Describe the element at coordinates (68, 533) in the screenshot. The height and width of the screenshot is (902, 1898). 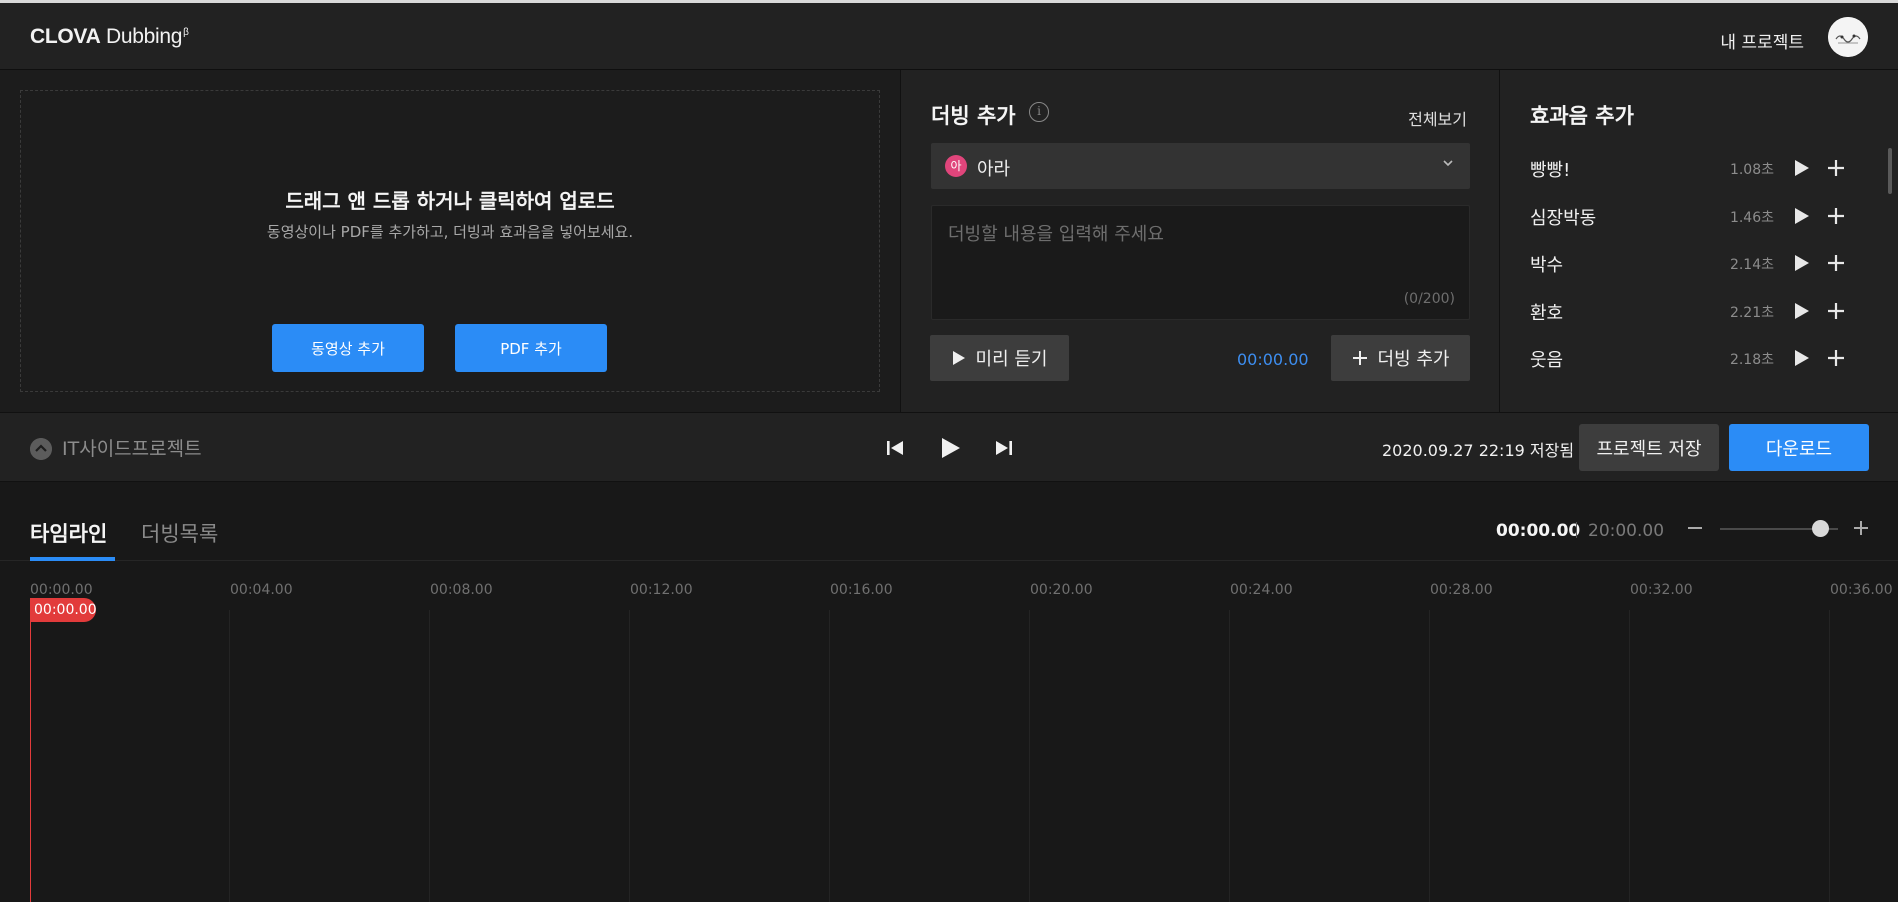
I see `tab-timeline: 타임라인` at that location.